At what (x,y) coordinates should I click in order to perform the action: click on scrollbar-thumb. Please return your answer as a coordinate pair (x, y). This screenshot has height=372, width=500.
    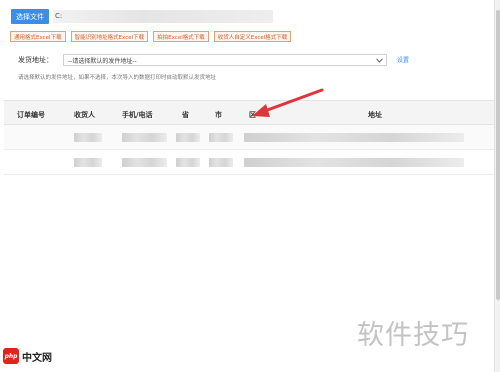
    Looking at the image, I should click on (498, 155).